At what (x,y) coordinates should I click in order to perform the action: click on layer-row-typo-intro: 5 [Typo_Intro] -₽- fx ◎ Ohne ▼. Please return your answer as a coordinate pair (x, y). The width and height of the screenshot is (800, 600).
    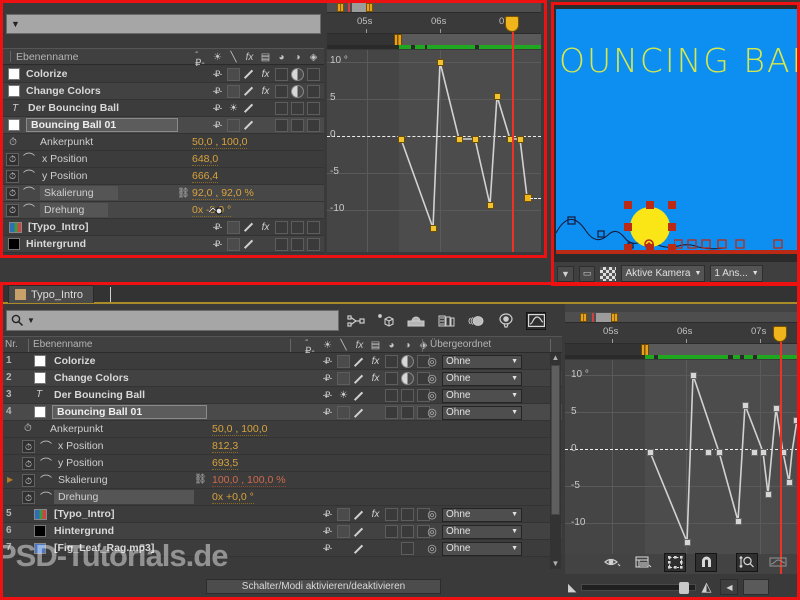
    Looking at the image, I should click on (282, 514).